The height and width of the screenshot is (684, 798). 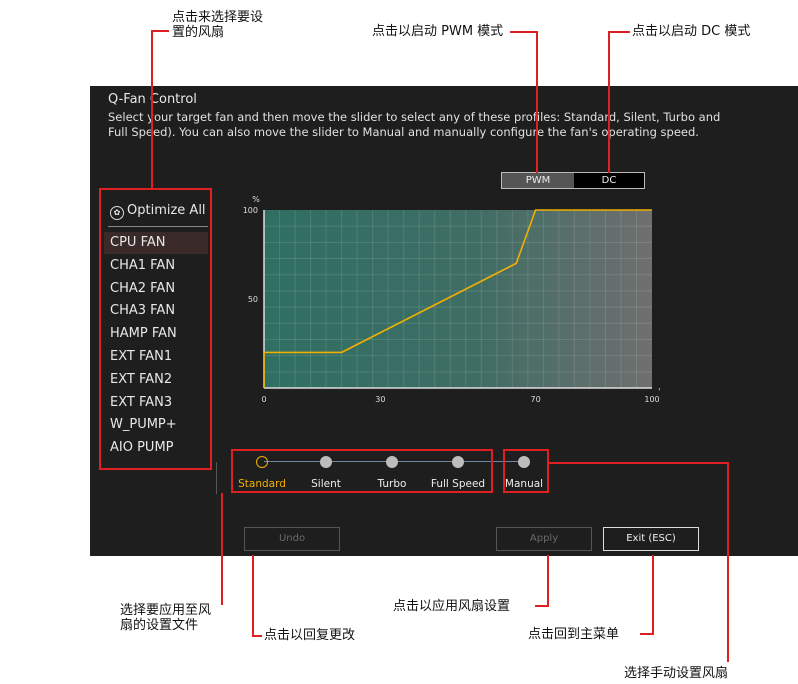 I want to click on y-tick-label: 50, so click(x=253, y=299).